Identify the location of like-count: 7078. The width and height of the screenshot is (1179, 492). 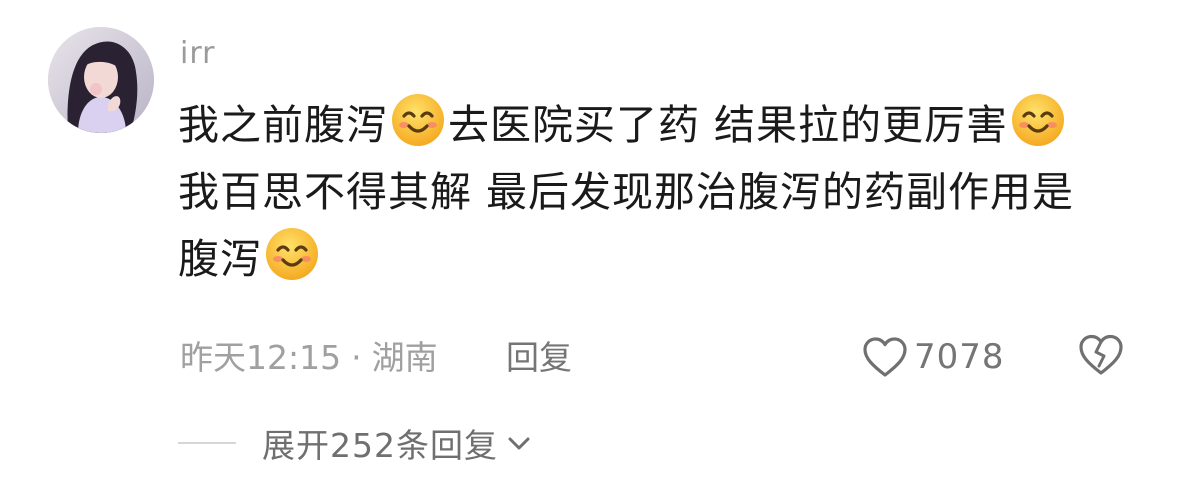
(959, 357).